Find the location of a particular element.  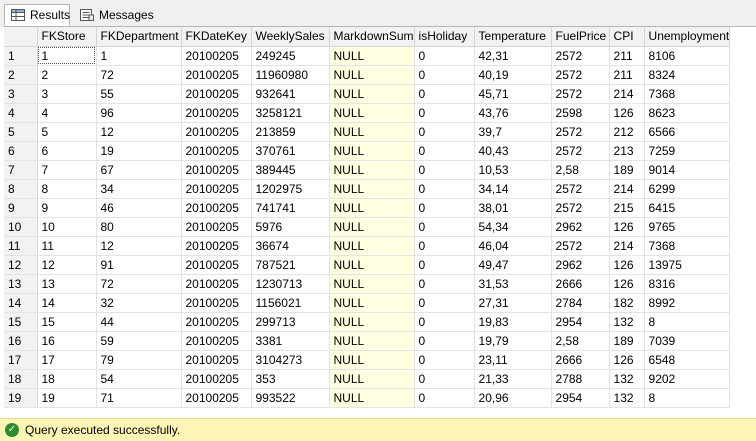

grid-cell: 8316 is located at coordinates (687, 284).